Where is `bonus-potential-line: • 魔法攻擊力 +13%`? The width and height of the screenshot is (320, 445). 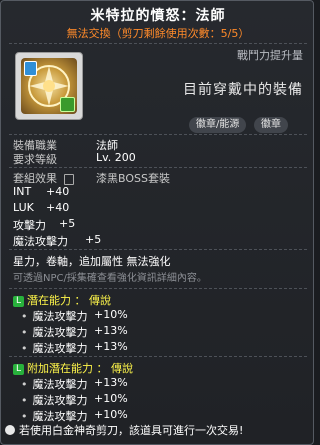
bonus-potential-line: • 魔法攻擊力 +13% is located at coordinates (74, 384).